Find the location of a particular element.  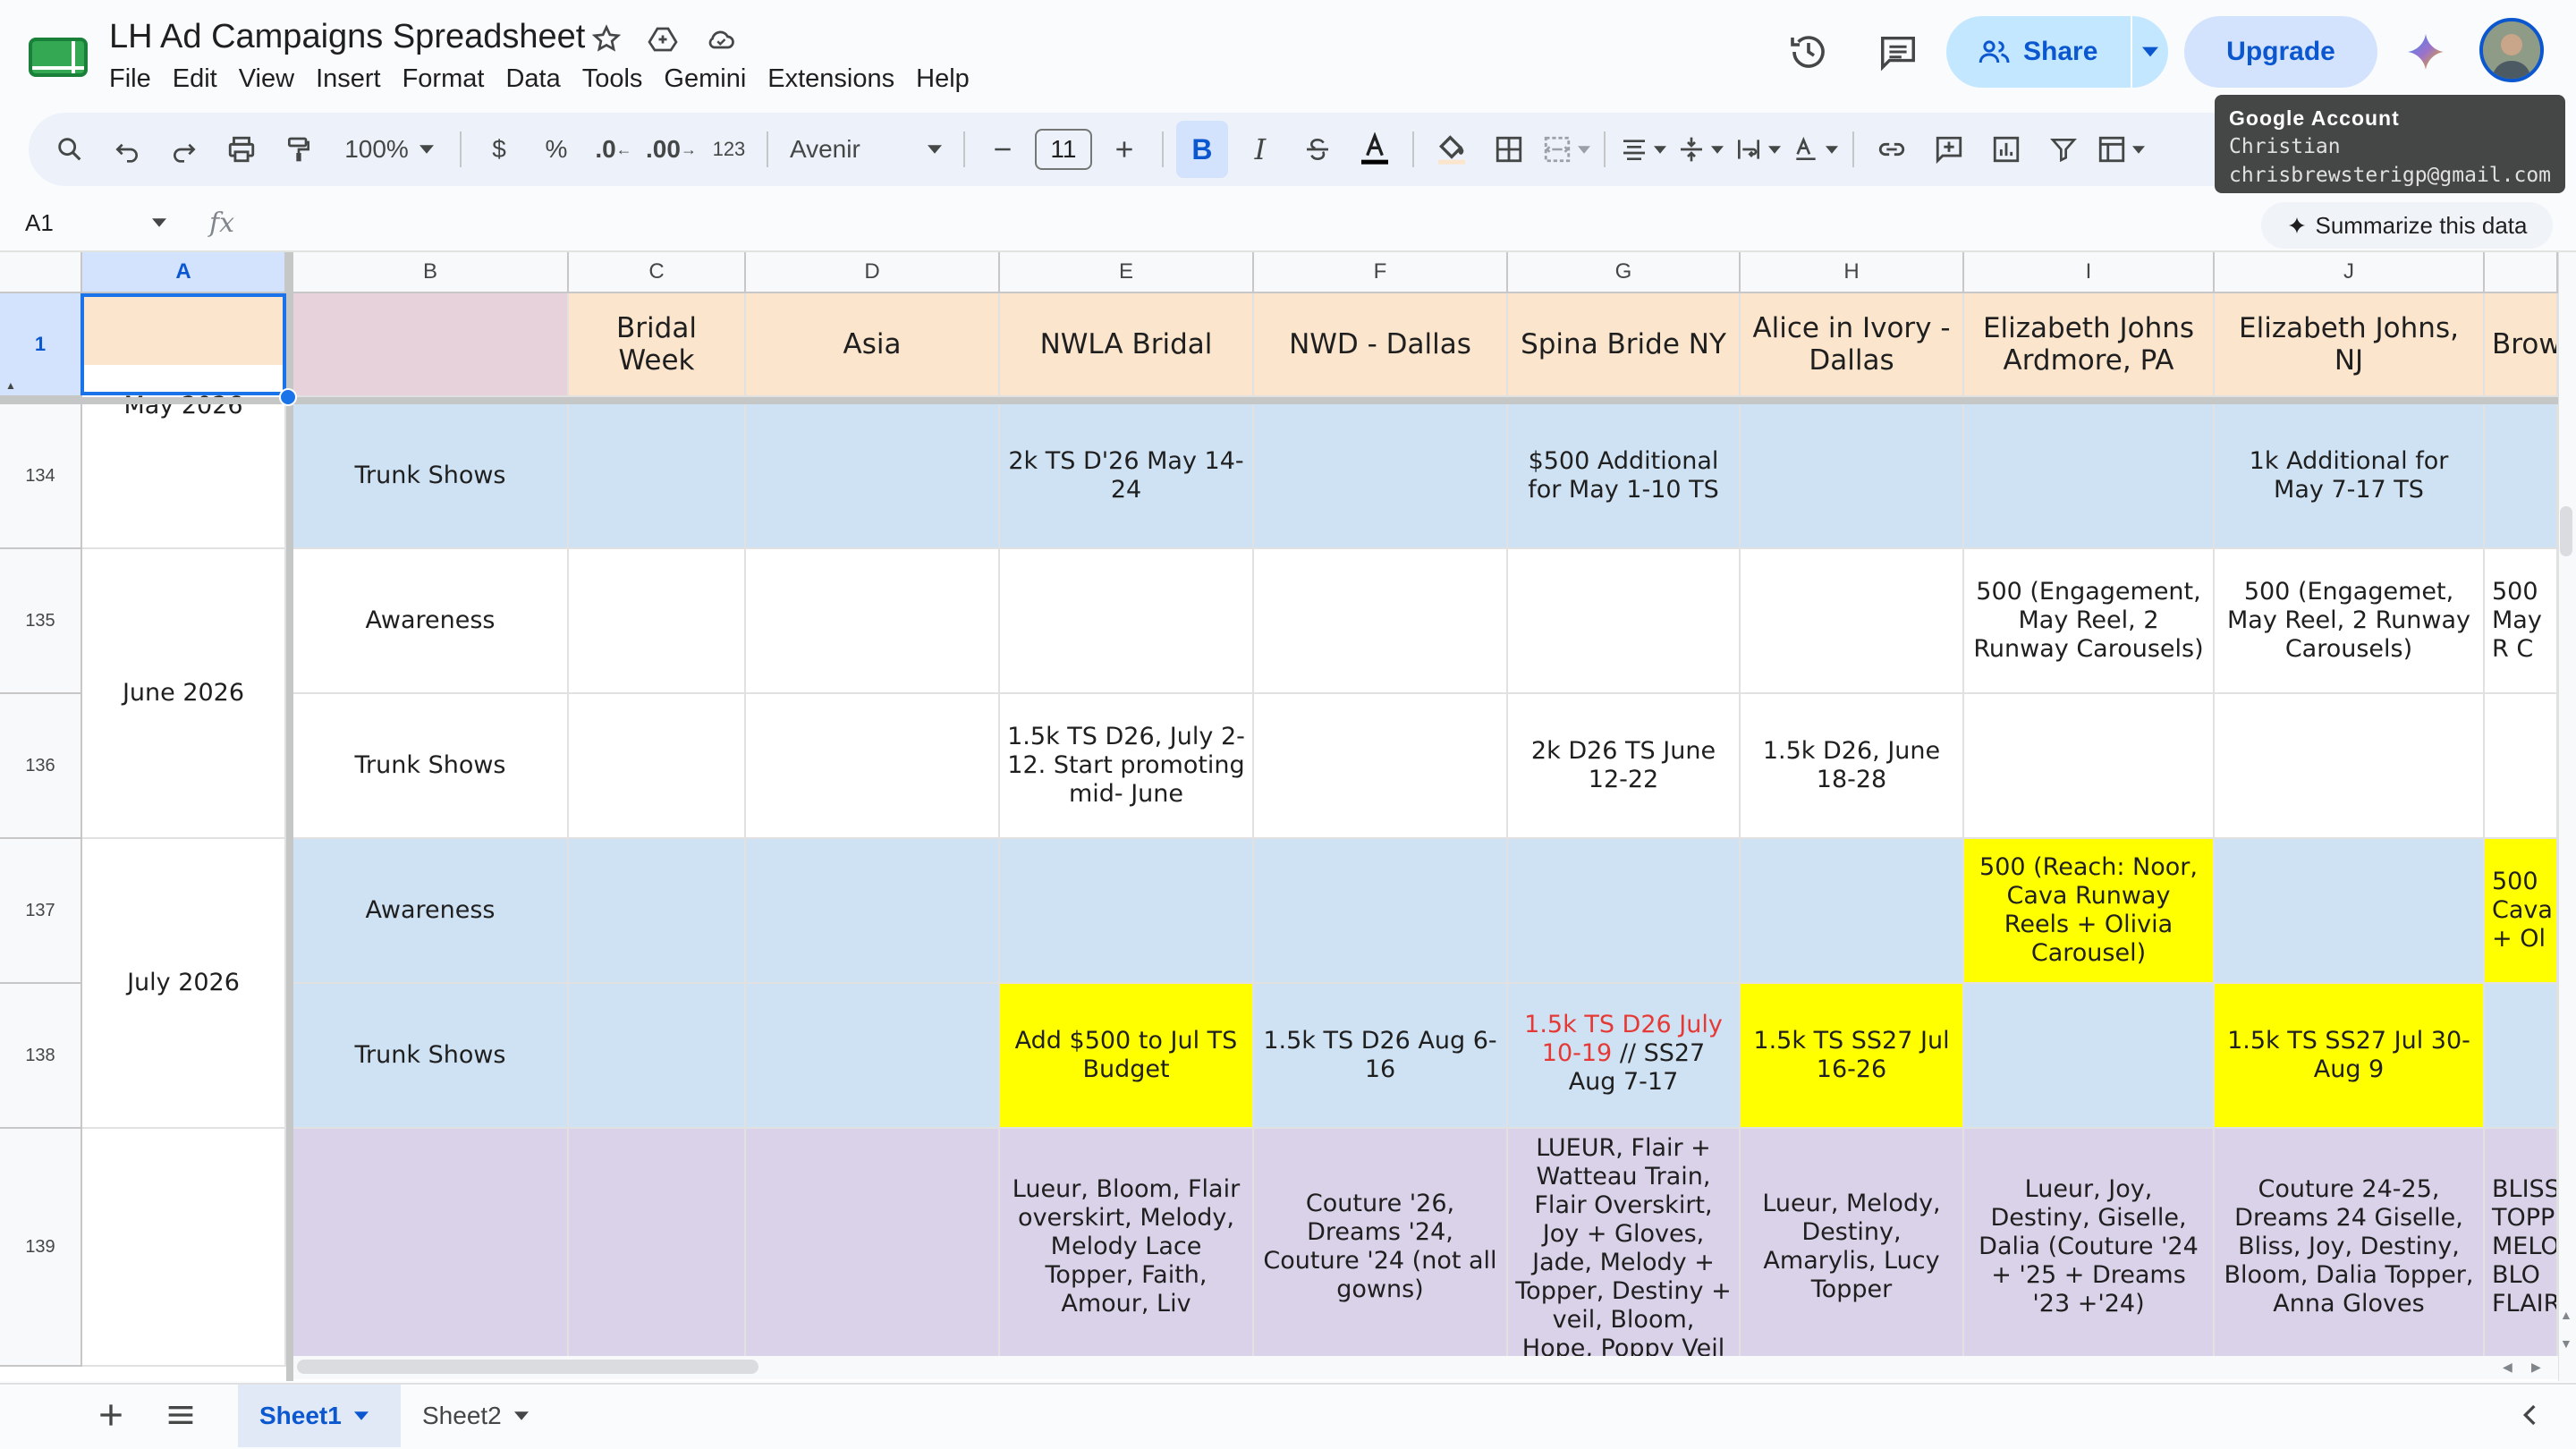

move-to-drive-icon is located at coordinates (664, 41).